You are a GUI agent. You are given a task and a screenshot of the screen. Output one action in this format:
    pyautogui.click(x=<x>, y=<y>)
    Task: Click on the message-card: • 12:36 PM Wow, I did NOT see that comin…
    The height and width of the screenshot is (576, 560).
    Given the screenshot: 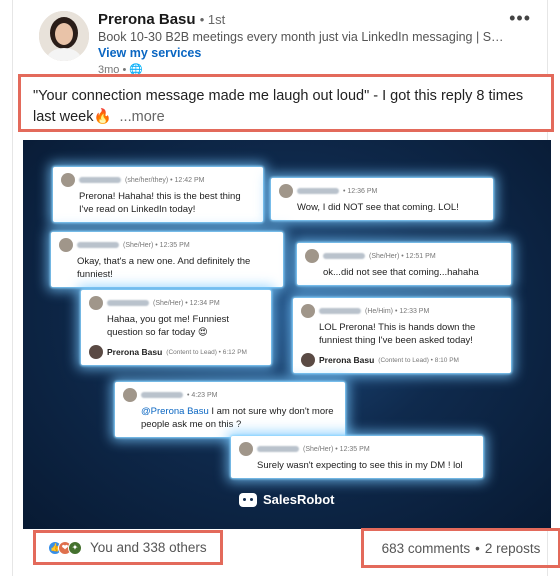 What is the action you would take?
    pyautogui.click(x=382, y=199)
    